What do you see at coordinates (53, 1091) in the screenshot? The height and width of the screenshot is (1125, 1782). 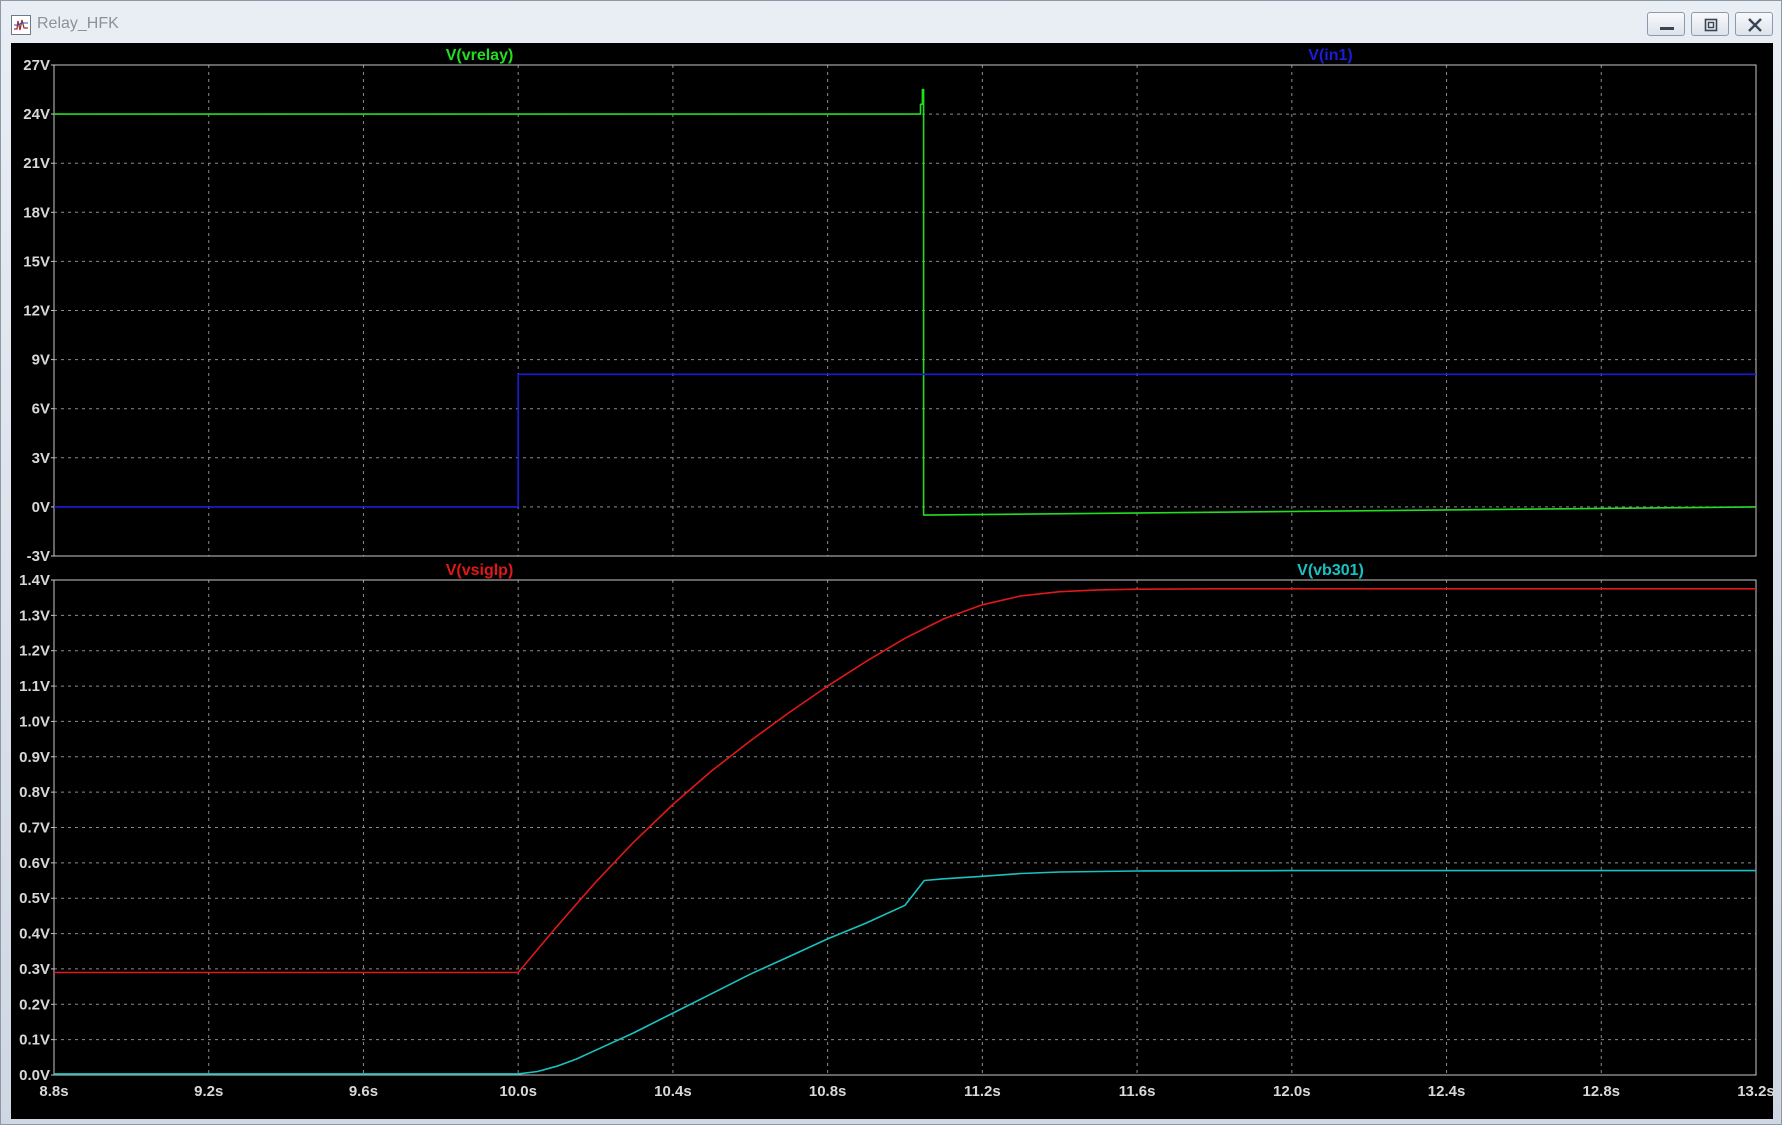 I see `x-tick-label: 8.8s` at bounding box center [53, 1091].